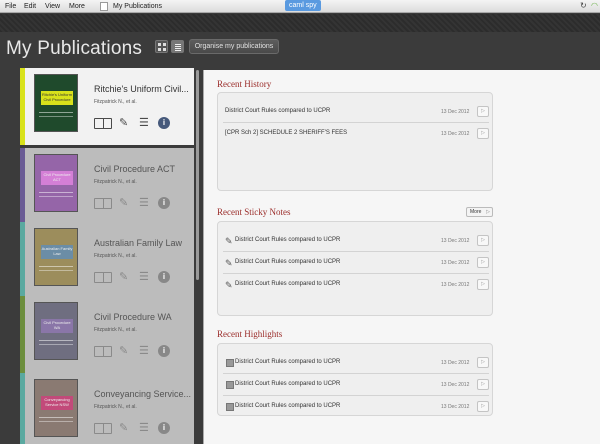 The width and height of the screenshot is (600, 444). What do you see at coordinates (57, 403) in the screenshot?
I see `cover-label: Conveyancing Service NSW` at bounding box center [57, 403].